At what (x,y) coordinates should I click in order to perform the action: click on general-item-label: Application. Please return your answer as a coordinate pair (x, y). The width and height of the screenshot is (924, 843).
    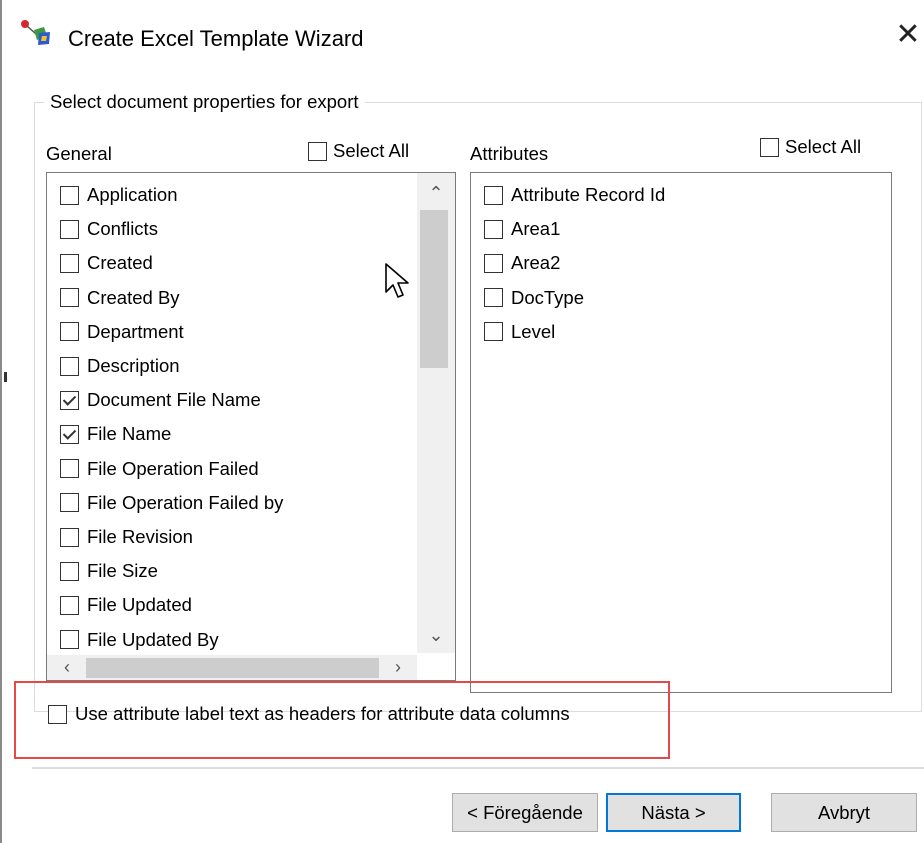
    Looking at the image, I should click on (132, 194).